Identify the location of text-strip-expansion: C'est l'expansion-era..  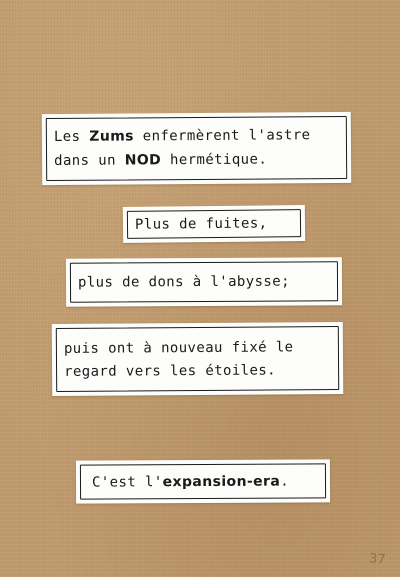
(203, 481).